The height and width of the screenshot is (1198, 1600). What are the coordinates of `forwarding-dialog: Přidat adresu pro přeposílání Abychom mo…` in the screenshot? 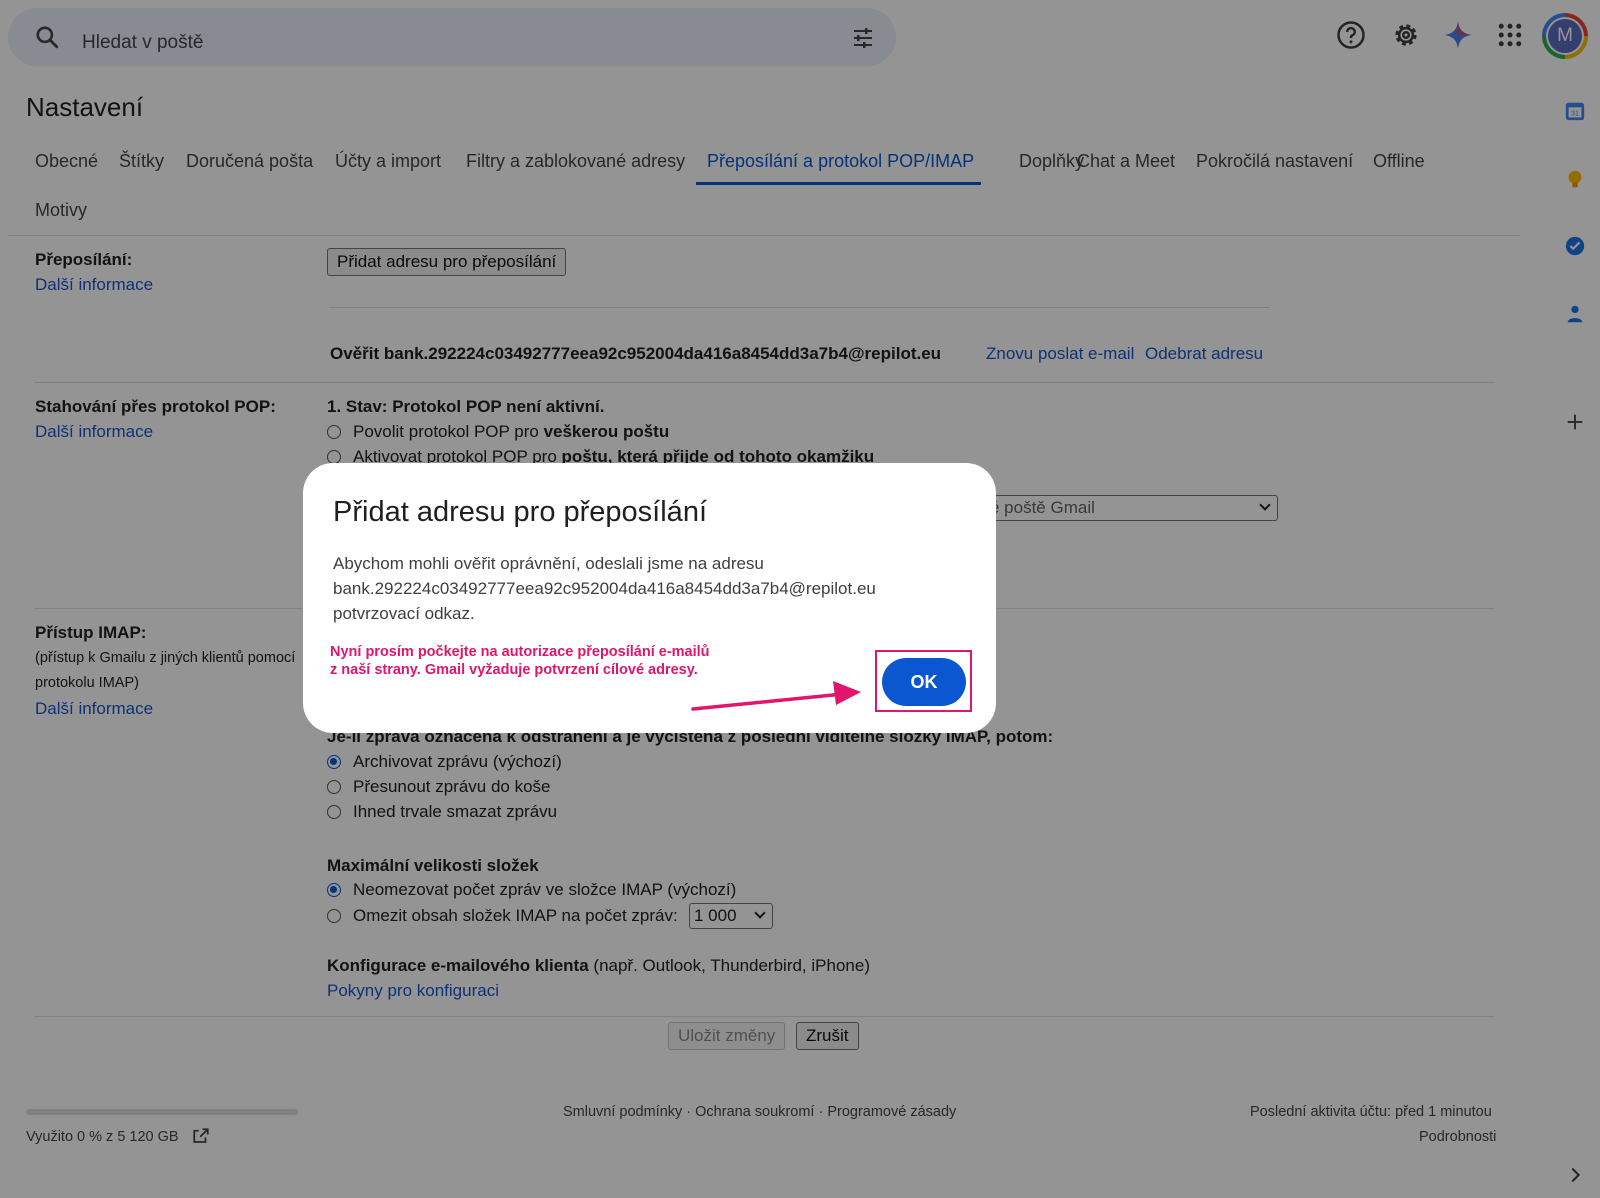 It's located at (649, 598).